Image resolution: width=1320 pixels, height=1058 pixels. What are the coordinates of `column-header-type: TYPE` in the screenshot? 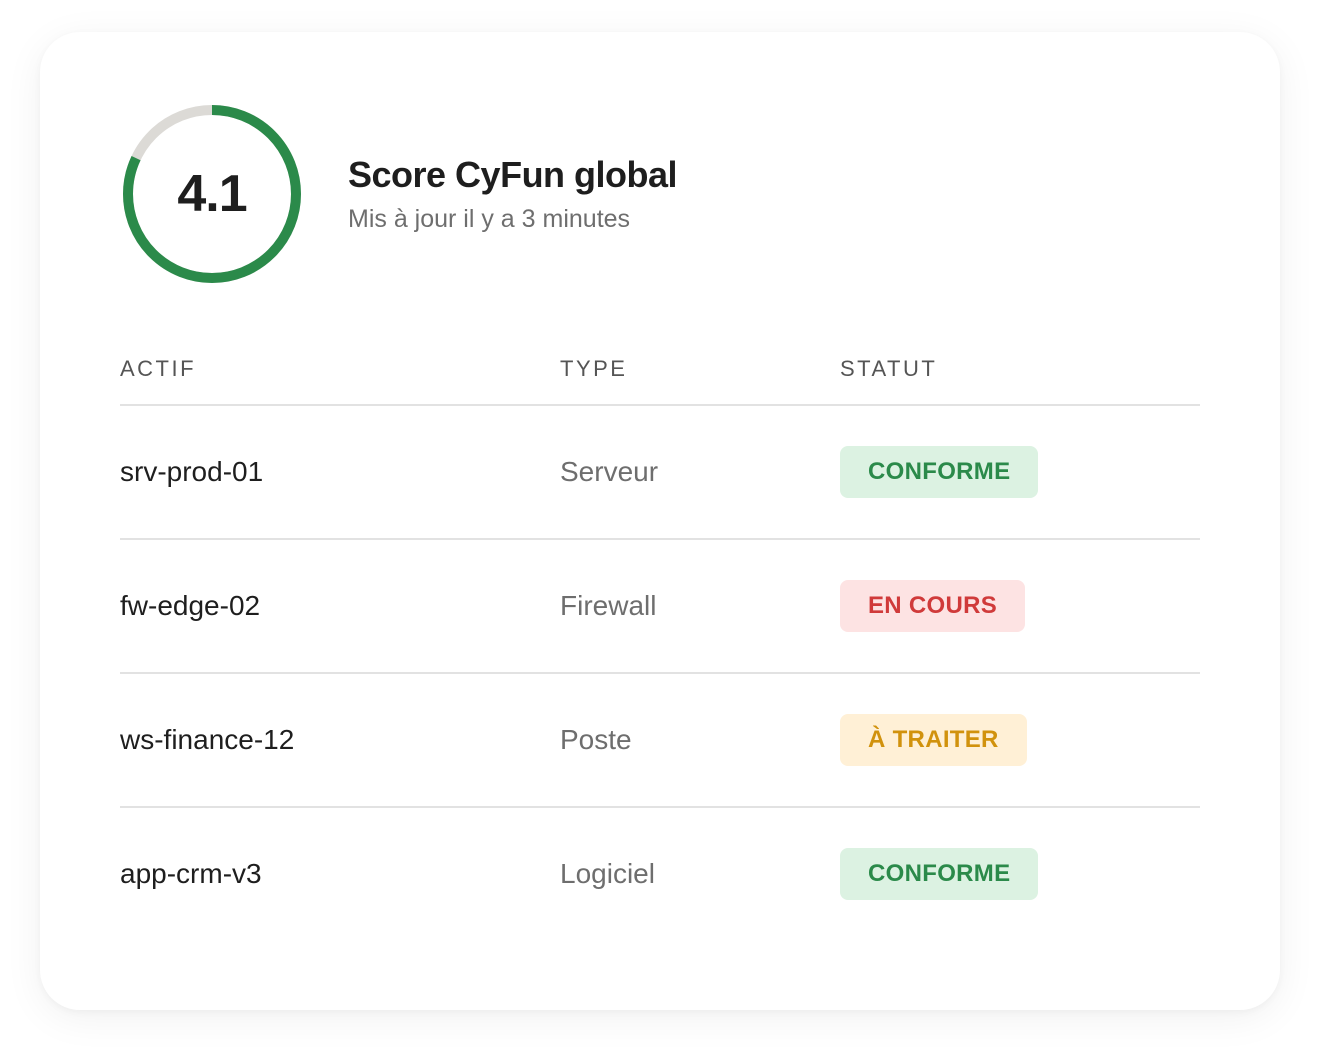 It's located at (594, 368).